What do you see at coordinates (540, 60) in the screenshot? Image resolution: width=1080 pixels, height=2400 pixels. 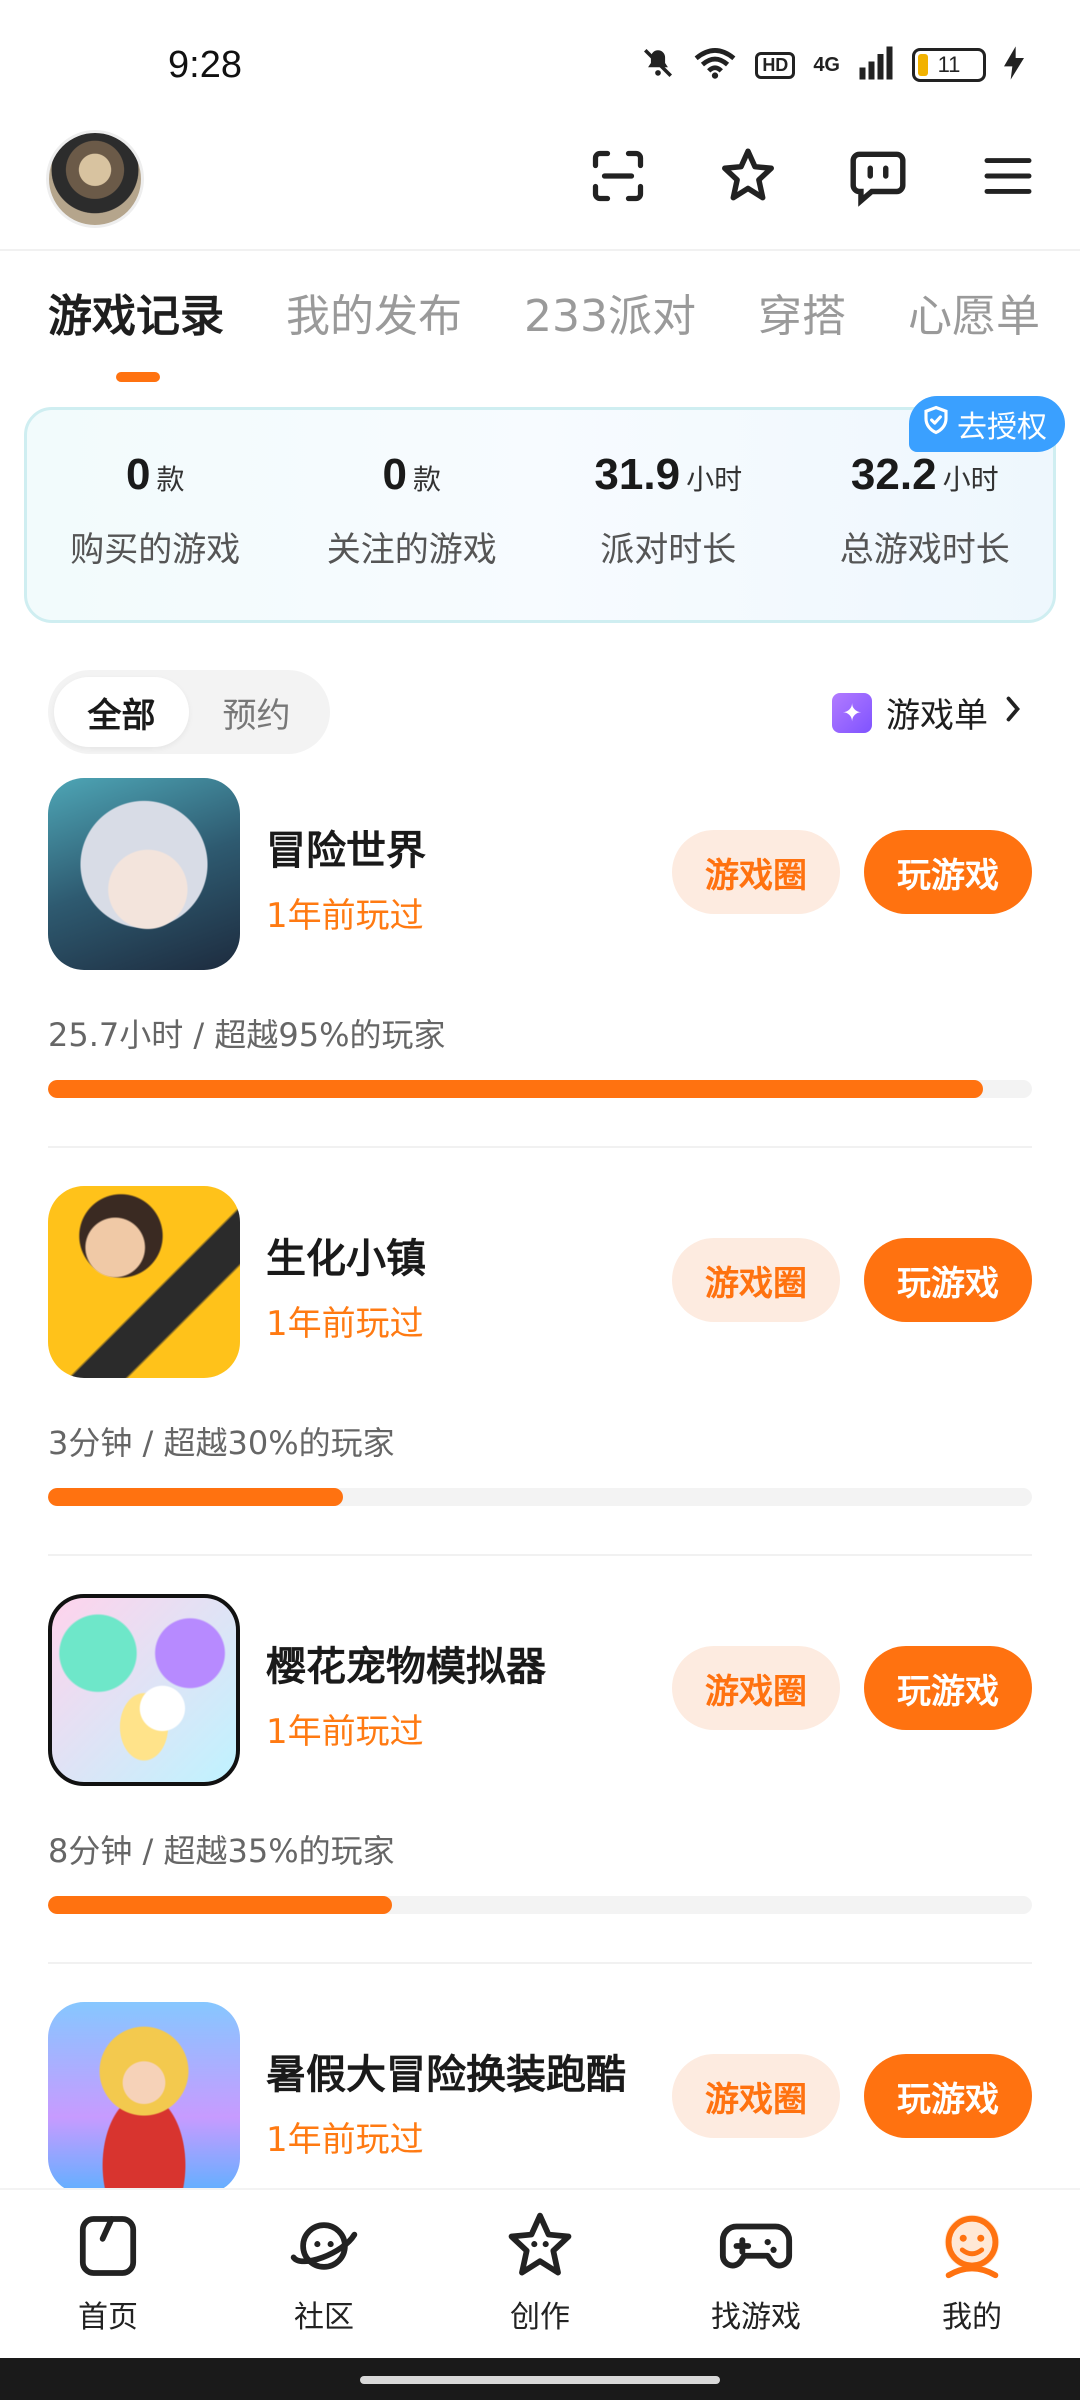 I see `status-bar: 9:28 HD 4G 11` at bounding box center [540, 60].